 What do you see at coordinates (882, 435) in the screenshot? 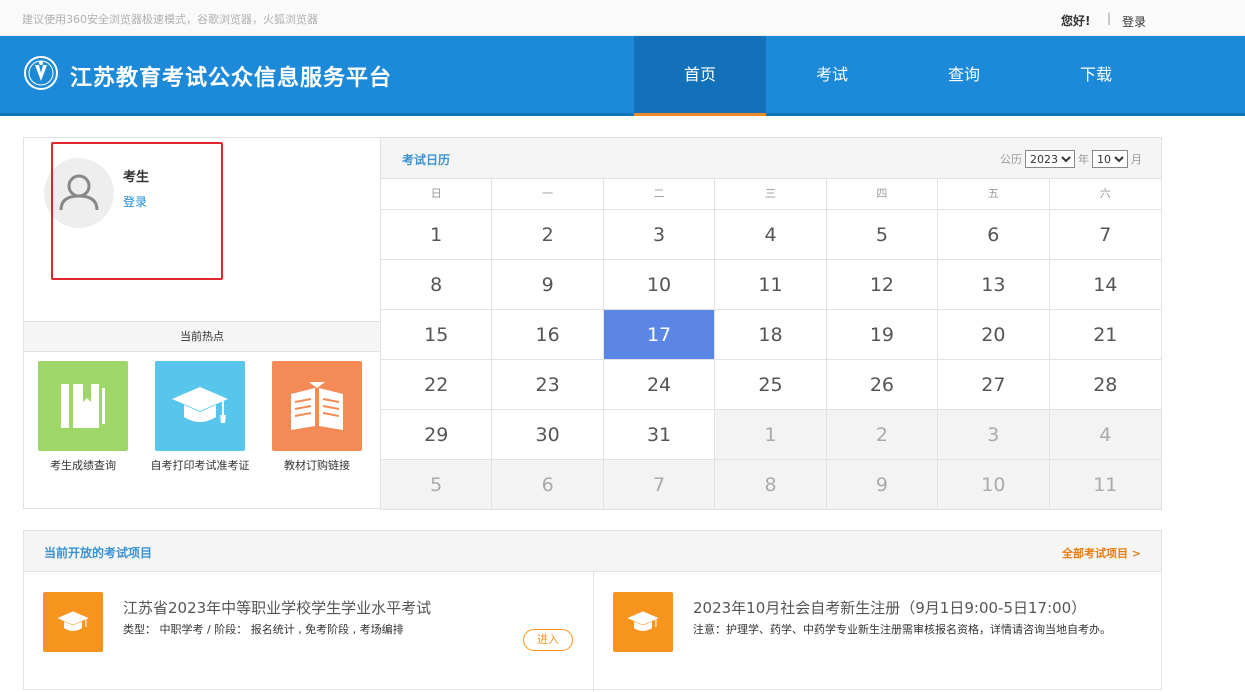
I see `calendar-day-adjacent: 2` at bounding box center [882, 435].